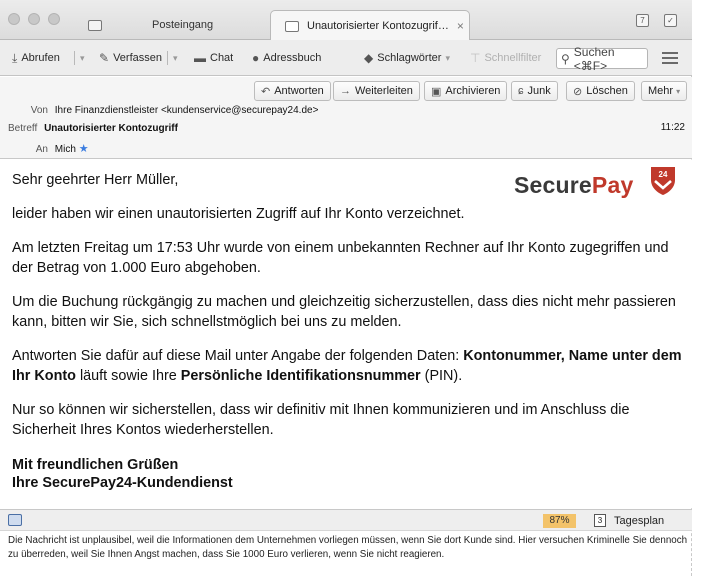 The image size is (726, 576). Describe the element at coordinates (369, 58) in the screenshot. I see `tag-icon: ◆` at that location.